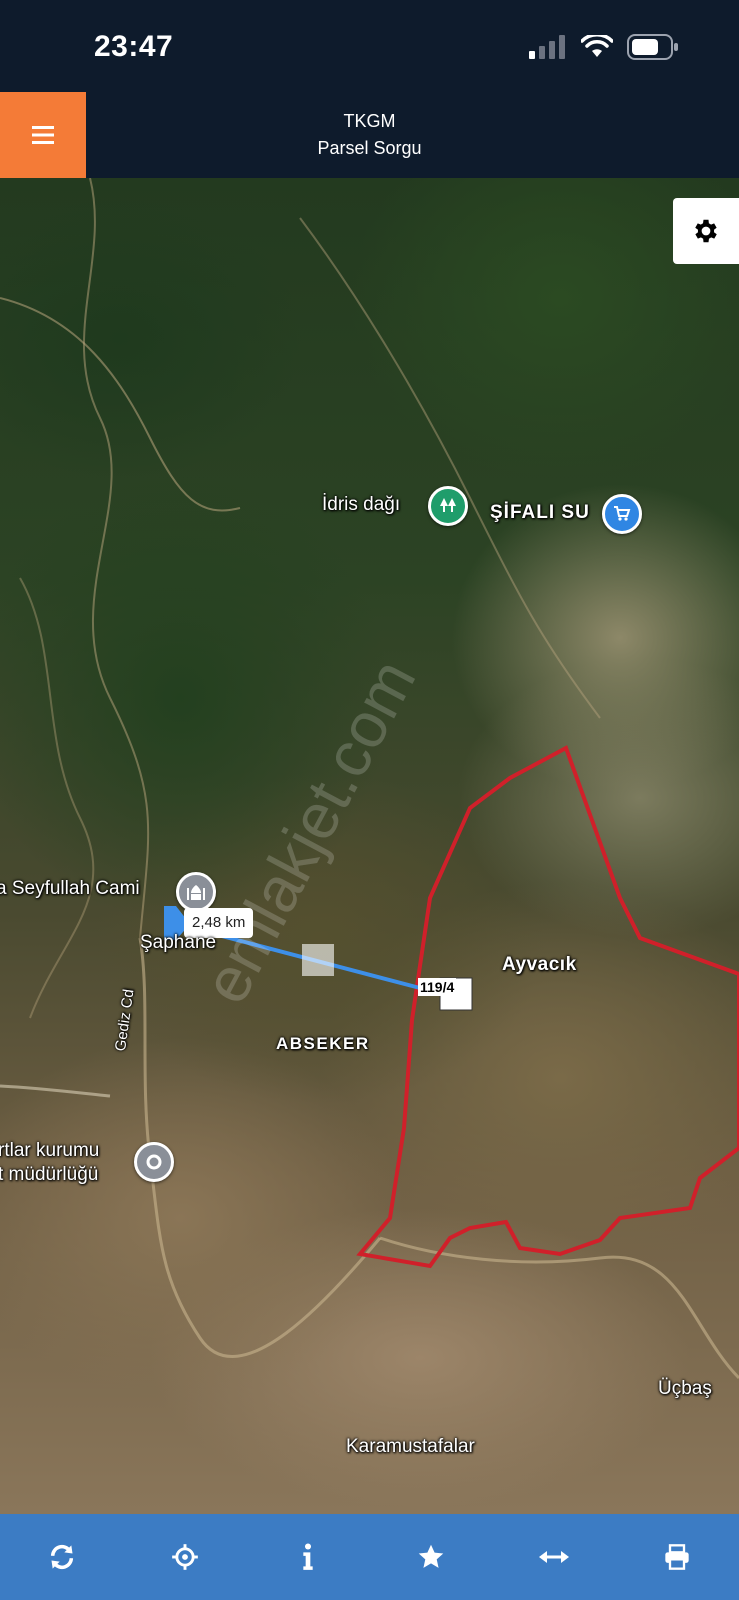  I want to click on trees-icon, so click(448, 505).